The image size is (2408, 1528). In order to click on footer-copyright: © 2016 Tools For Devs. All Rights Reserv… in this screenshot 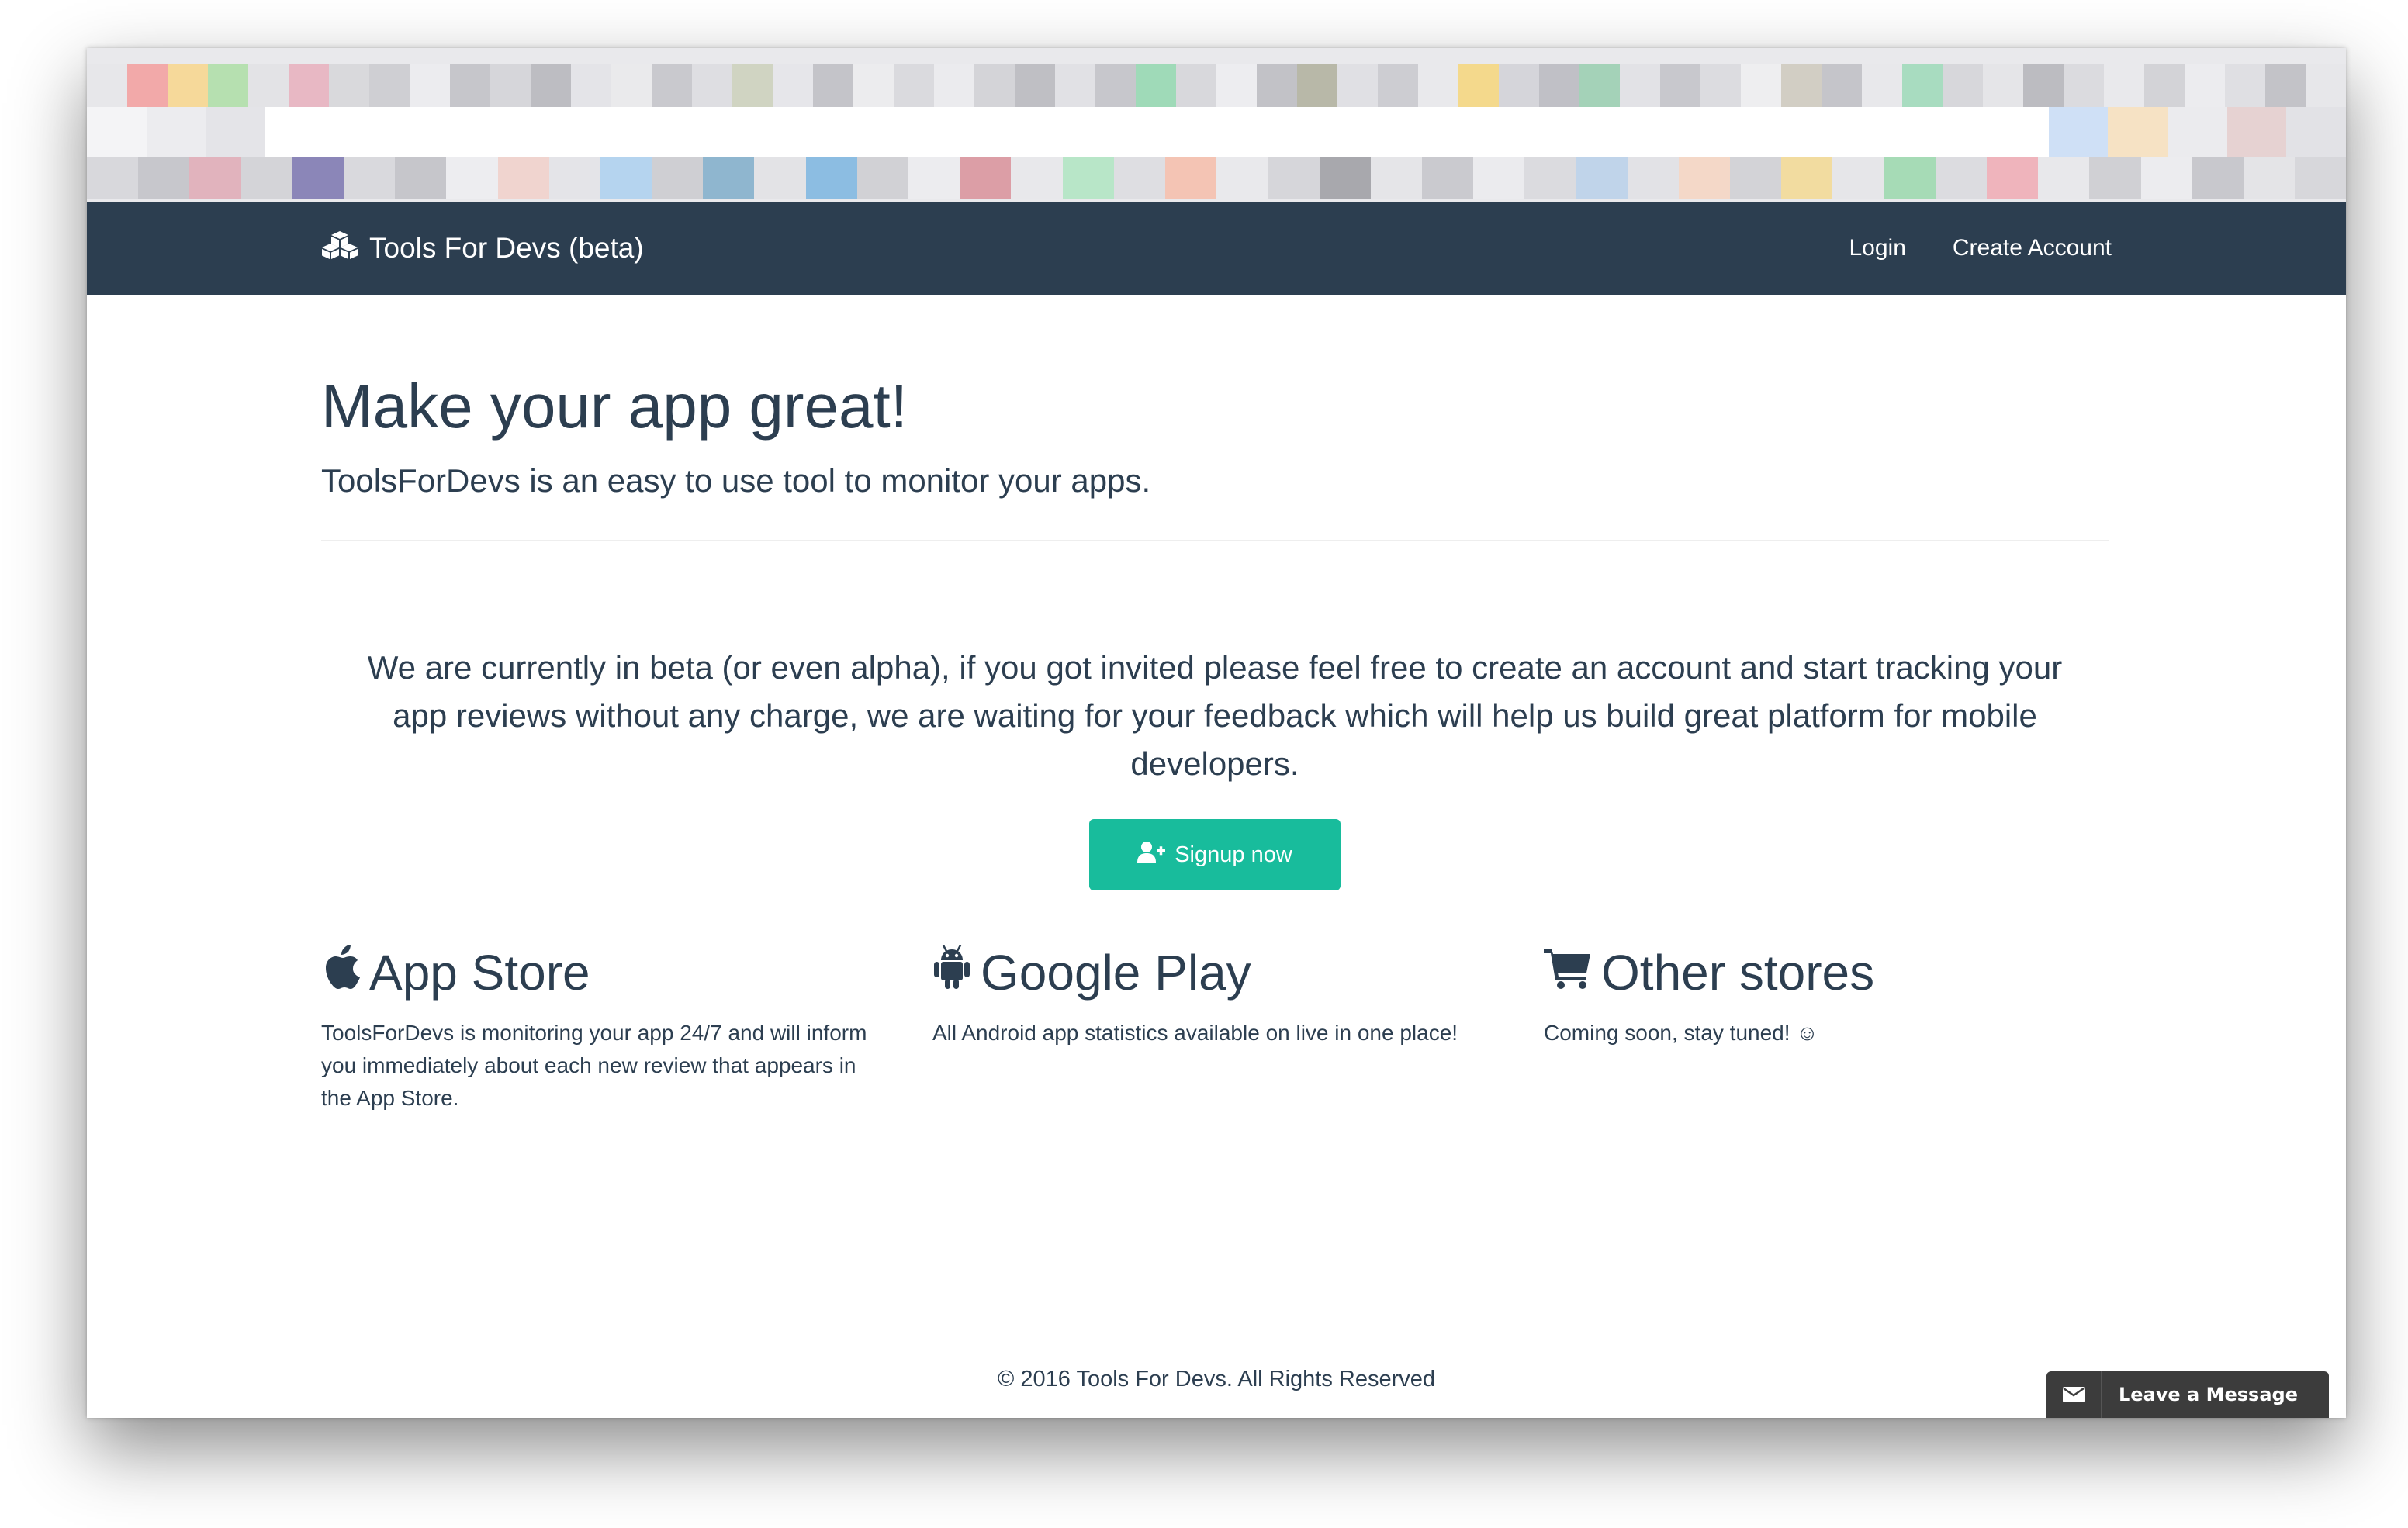, I will do `click(1216, 1379)`.